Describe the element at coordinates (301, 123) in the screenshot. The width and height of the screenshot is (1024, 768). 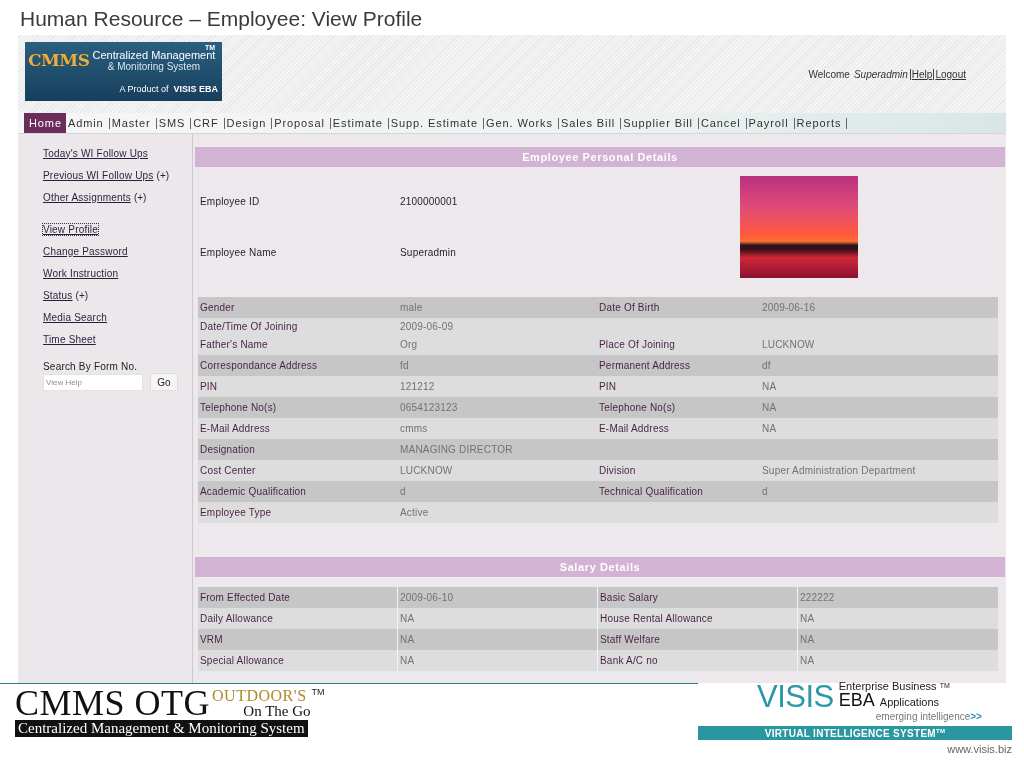
I see `nav-tab: Proposal` at that location.